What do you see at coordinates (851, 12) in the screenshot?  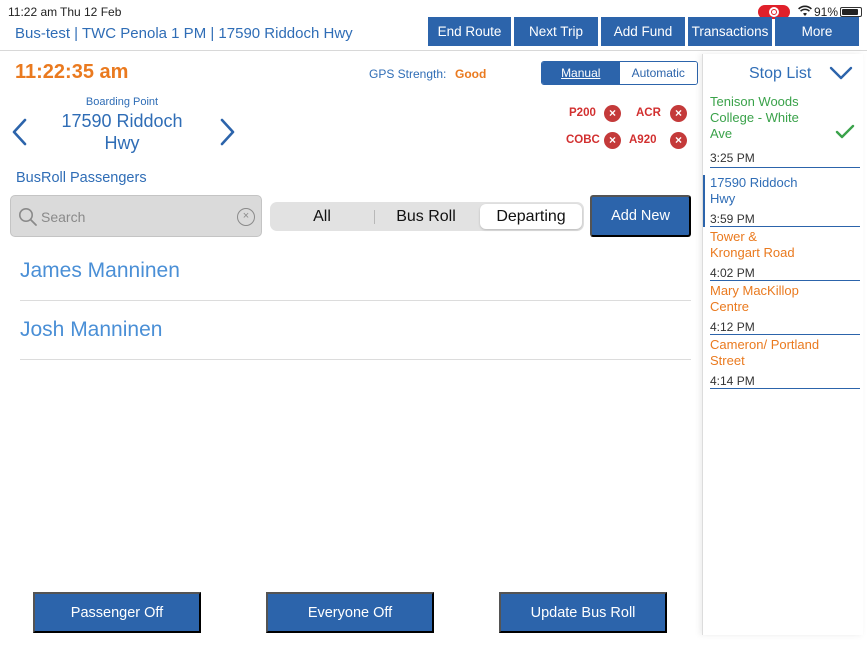 I see `battery-icon` at bounding box center [851, 12].